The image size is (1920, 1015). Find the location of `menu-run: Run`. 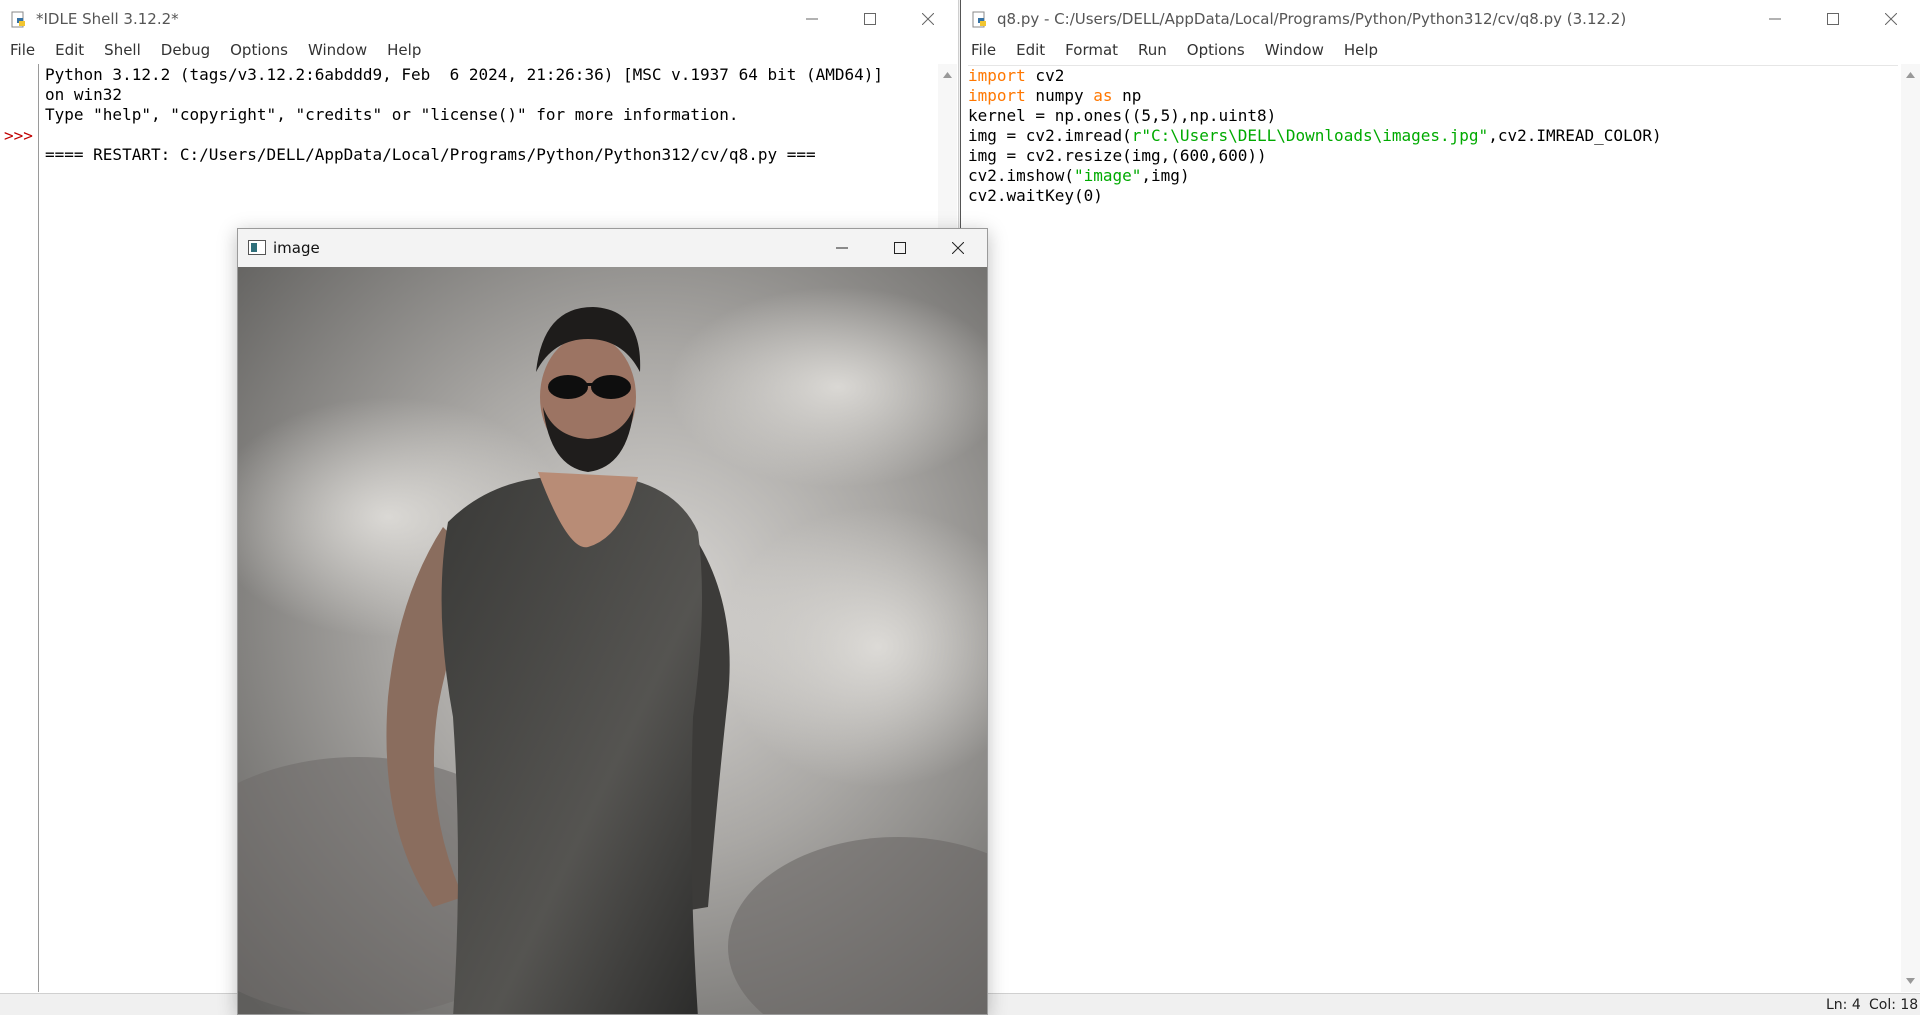

menu-run: Run is located at coordinates (1152, 48).